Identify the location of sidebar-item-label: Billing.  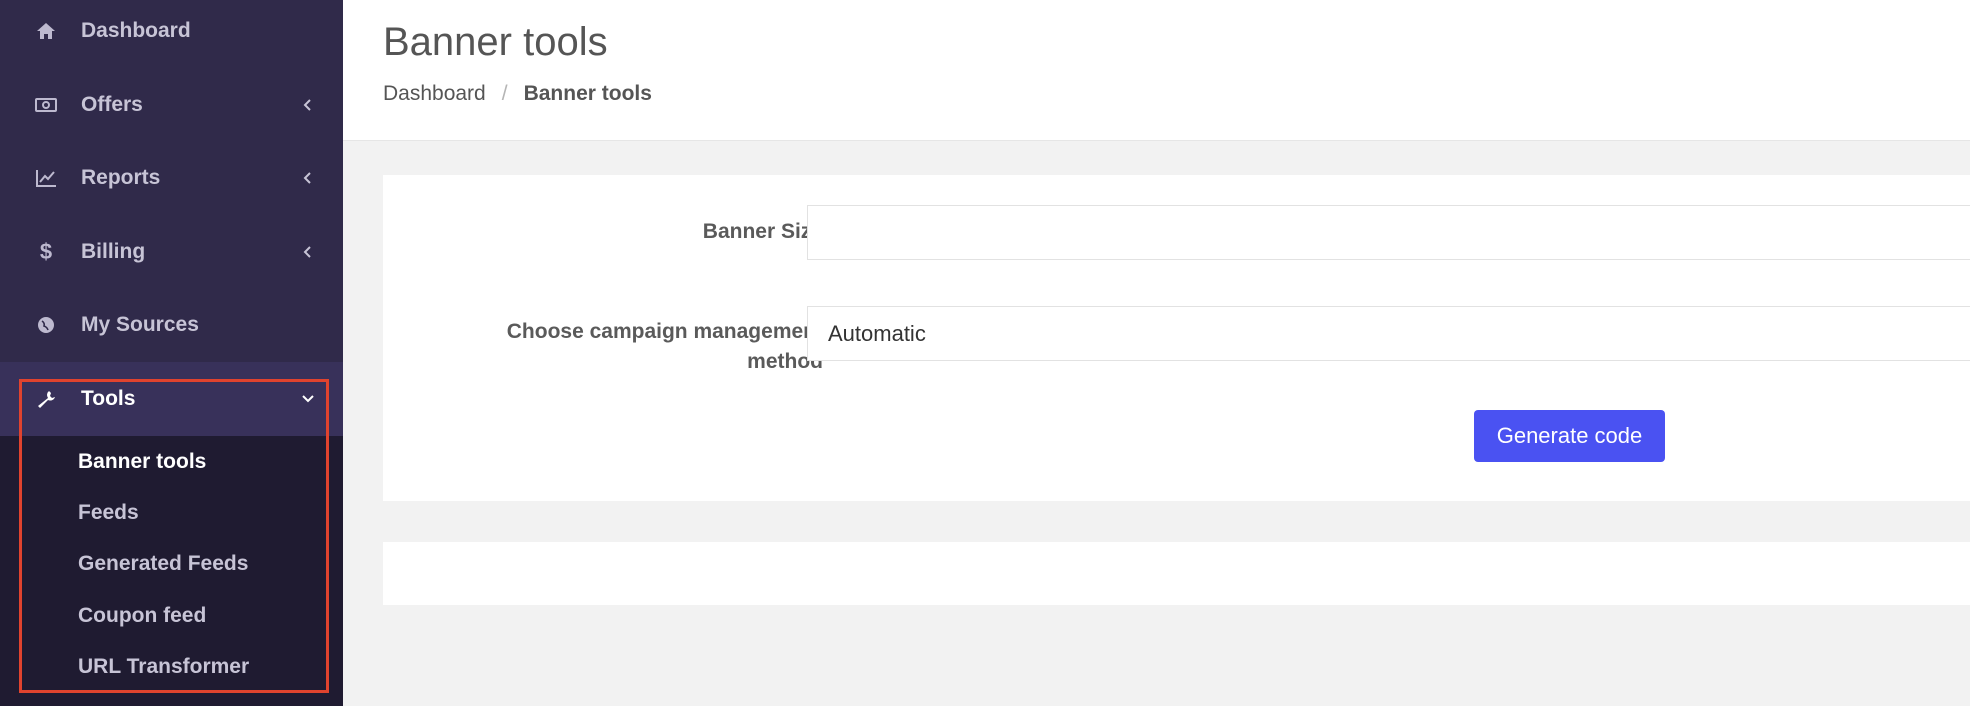
(113, 251).